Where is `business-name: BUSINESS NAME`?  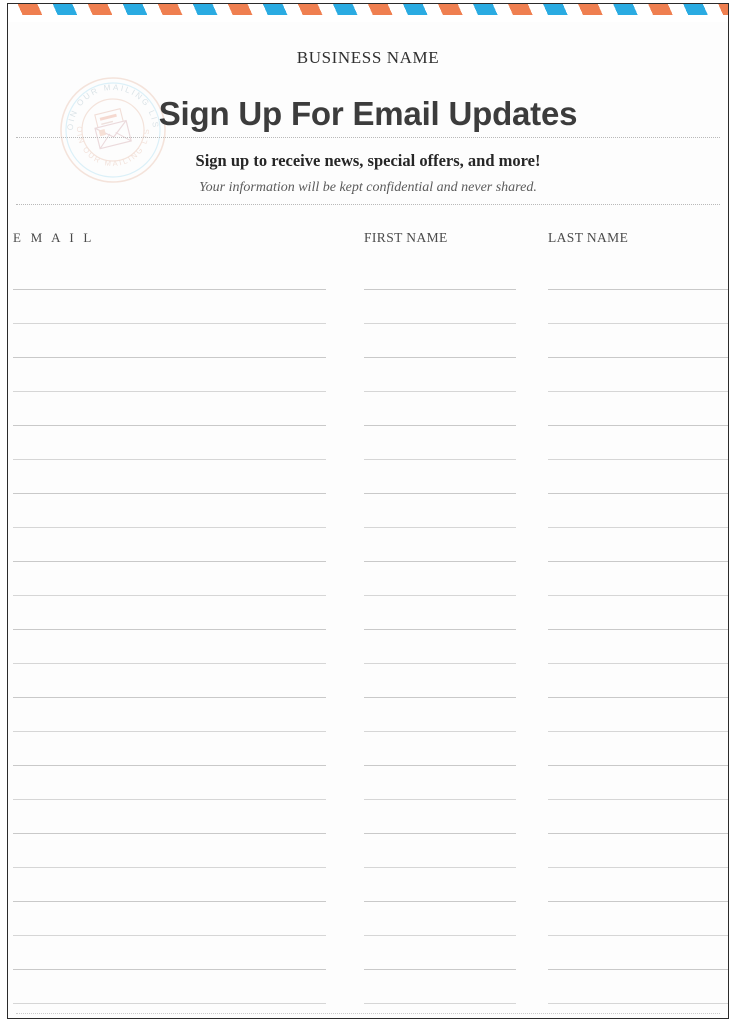 business-name: BUSINESS NAME is located at coordinates (368, 57).